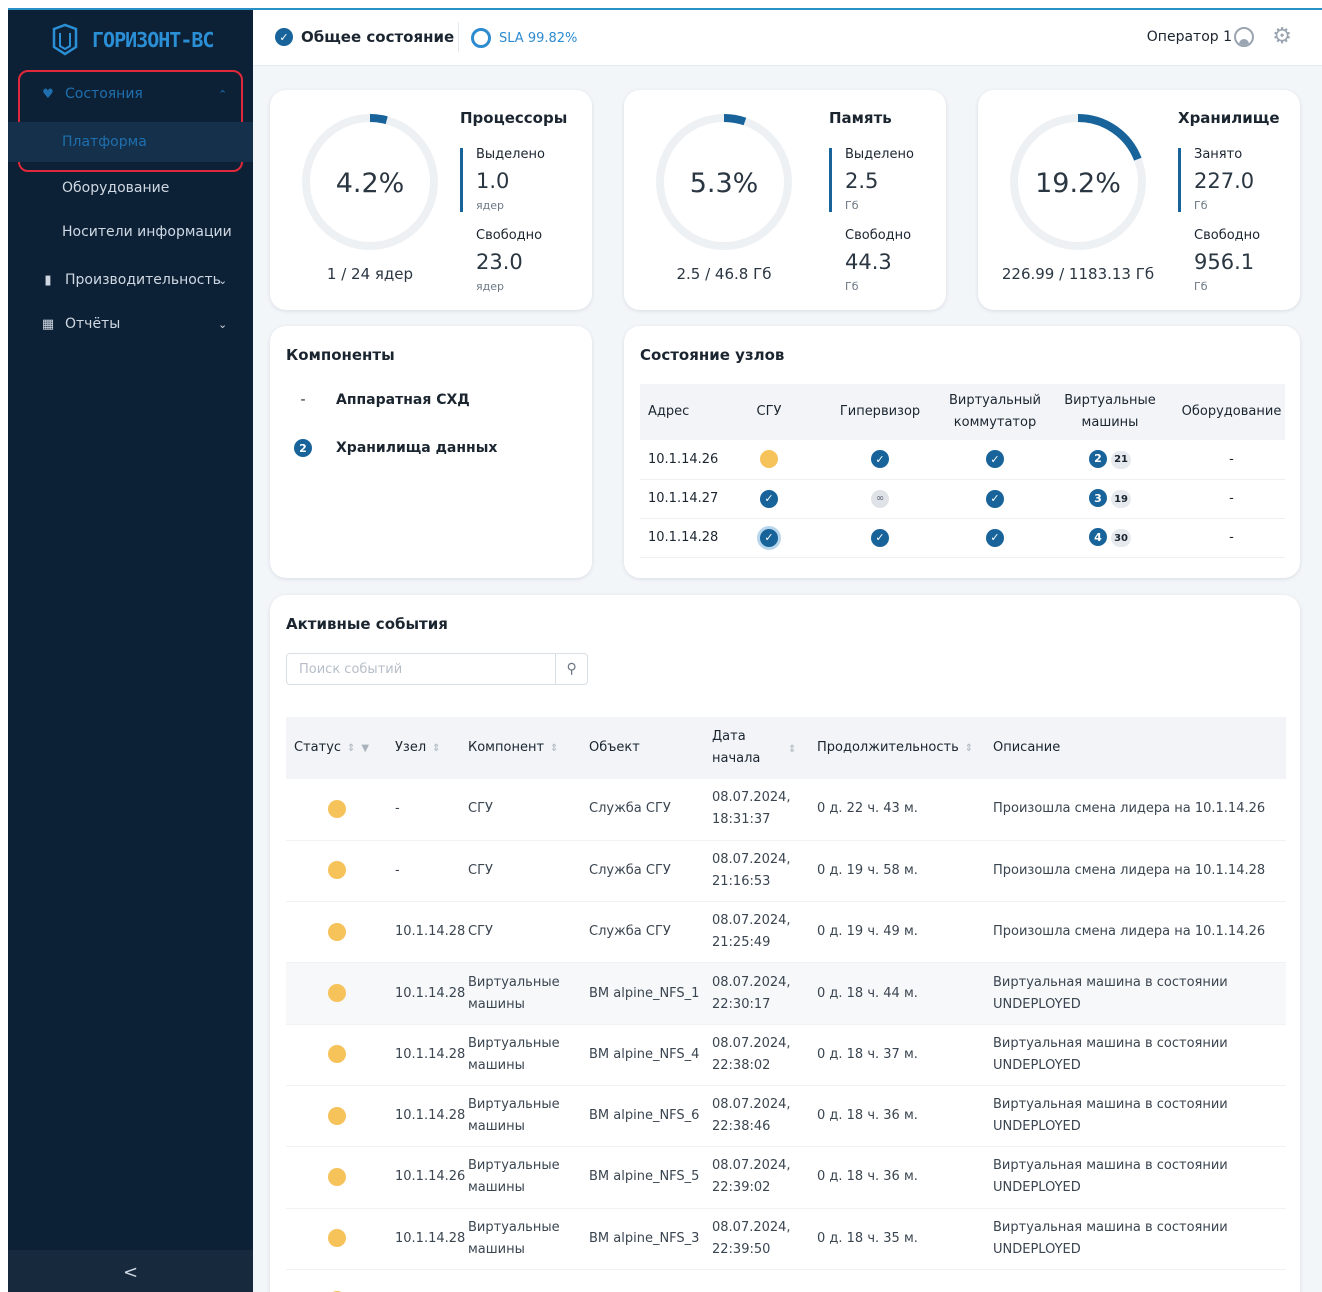 The image size is (1322, 1292). Describe the element at coordinates (458, 37) in the screenshot. I see `header-divider` at that location.